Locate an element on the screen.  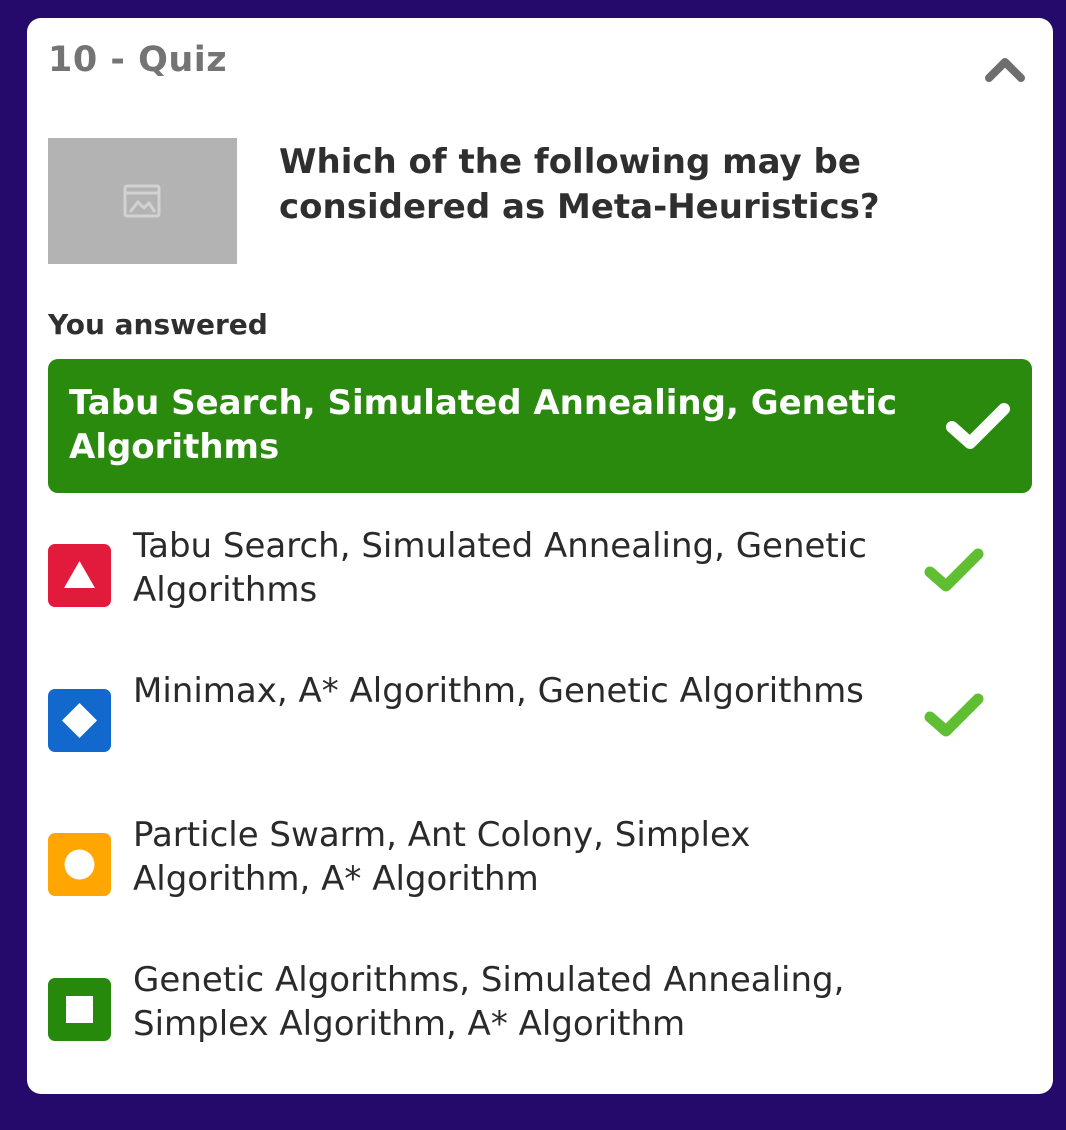
chevron-up-icon is located at coordinates (1005, 70).